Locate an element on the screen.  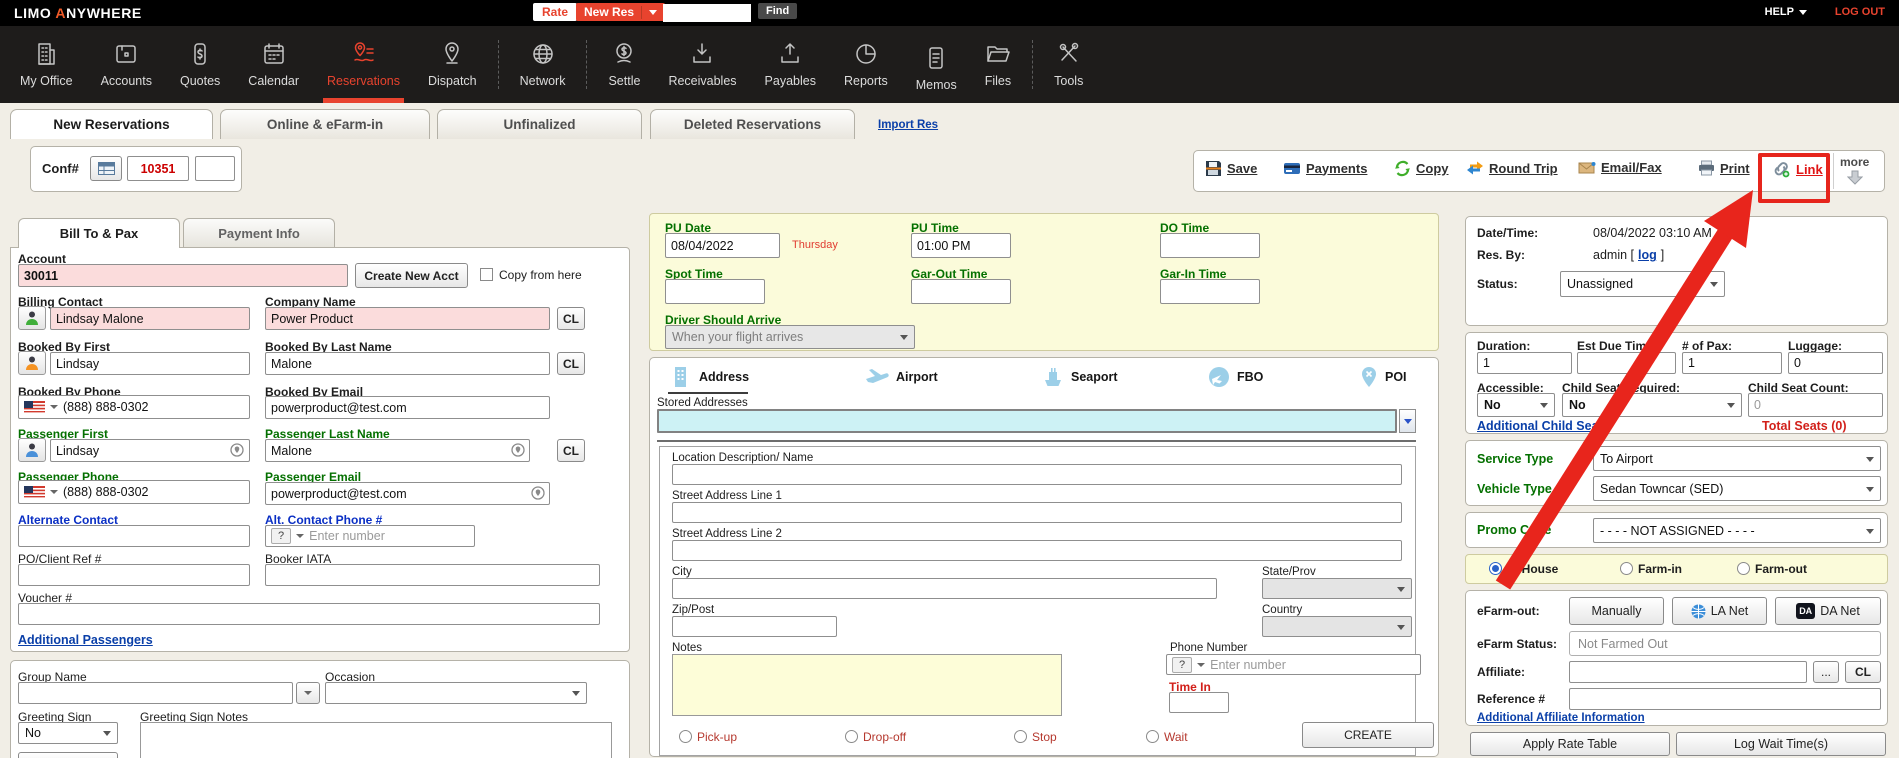
efarm-da-net-button: DA DA Net is located at coordinates (1828, 611).